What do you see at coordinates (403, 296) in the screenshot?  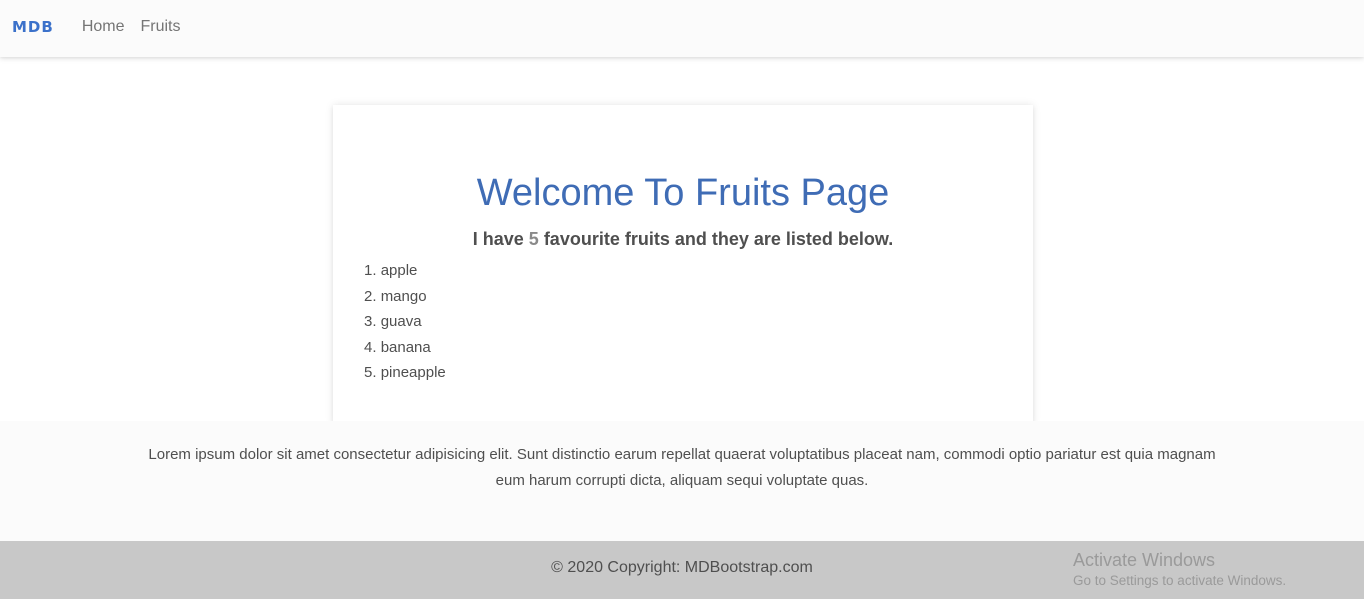 I see `fruit-name: mango` at bounding box center [403, 296].